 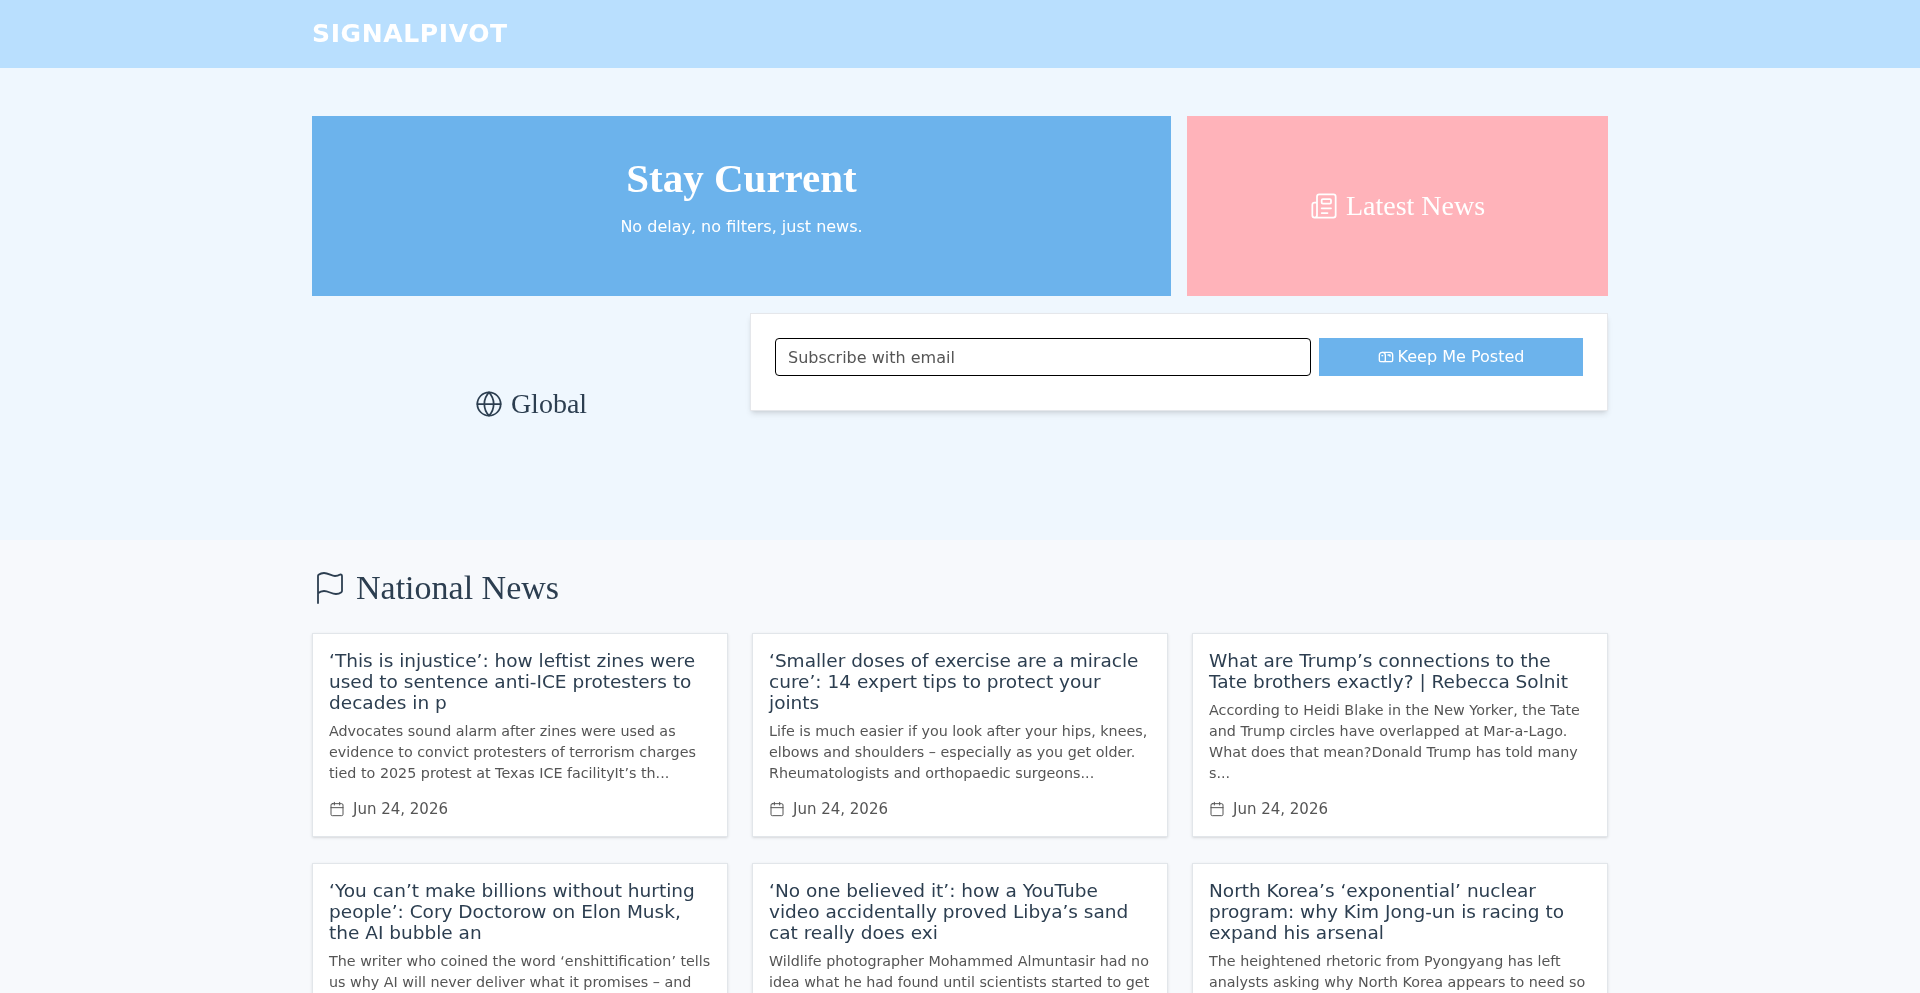 What do you see at coordinates (520, 681) in the screenshot?
I see `news-title: ‘This is injustice’: how leftist zines were used to sentence anti-ICE protesters to decades in p` at bounding box center [520, 681].